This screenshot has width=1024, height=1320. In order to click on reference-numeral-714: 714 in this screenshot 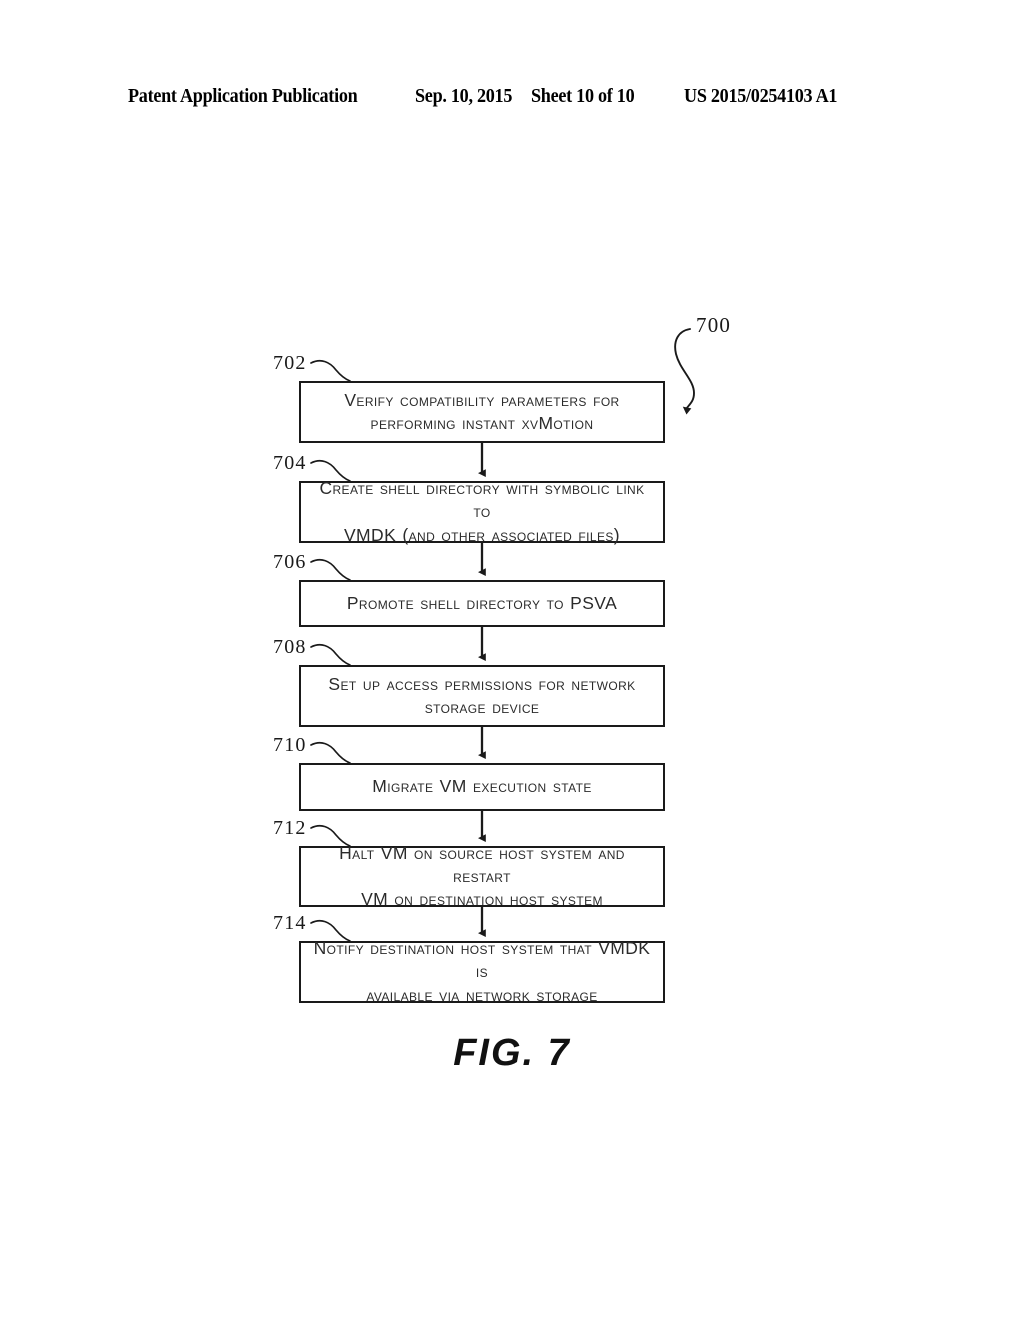, I will do `click(290, 923)`.